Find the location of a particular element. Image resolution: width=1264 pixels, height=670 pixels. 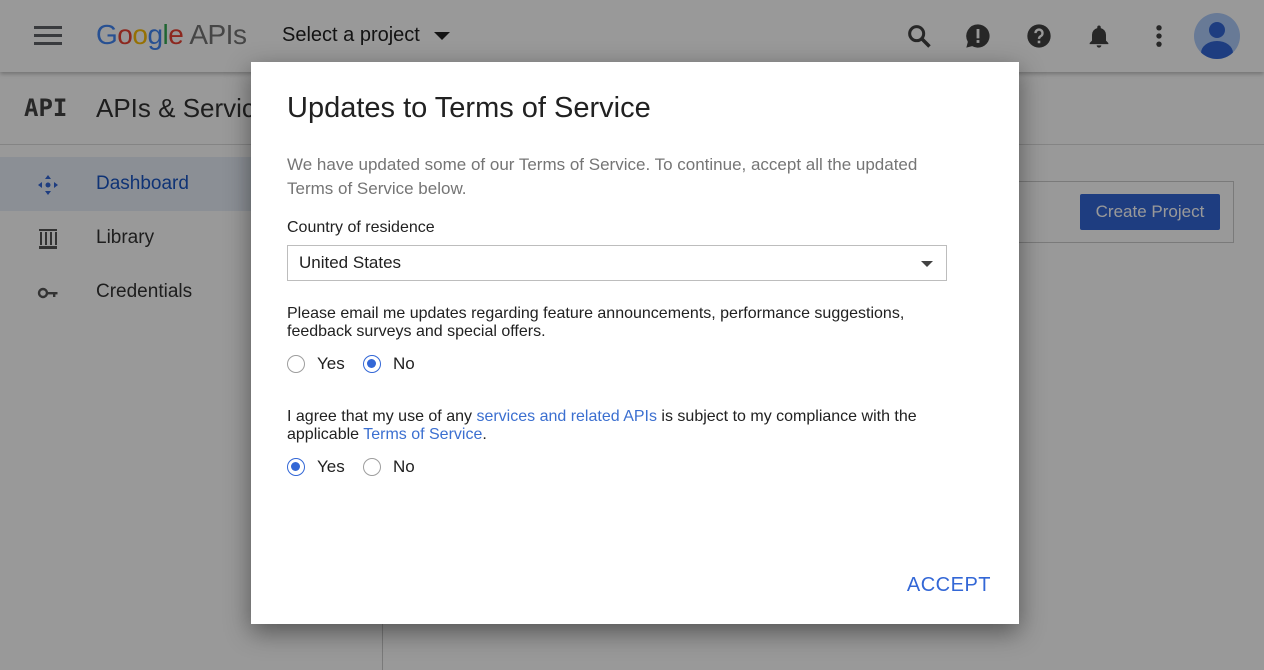

dialog-title: Updates to Terms of Service is located at coordinates (469, 108).